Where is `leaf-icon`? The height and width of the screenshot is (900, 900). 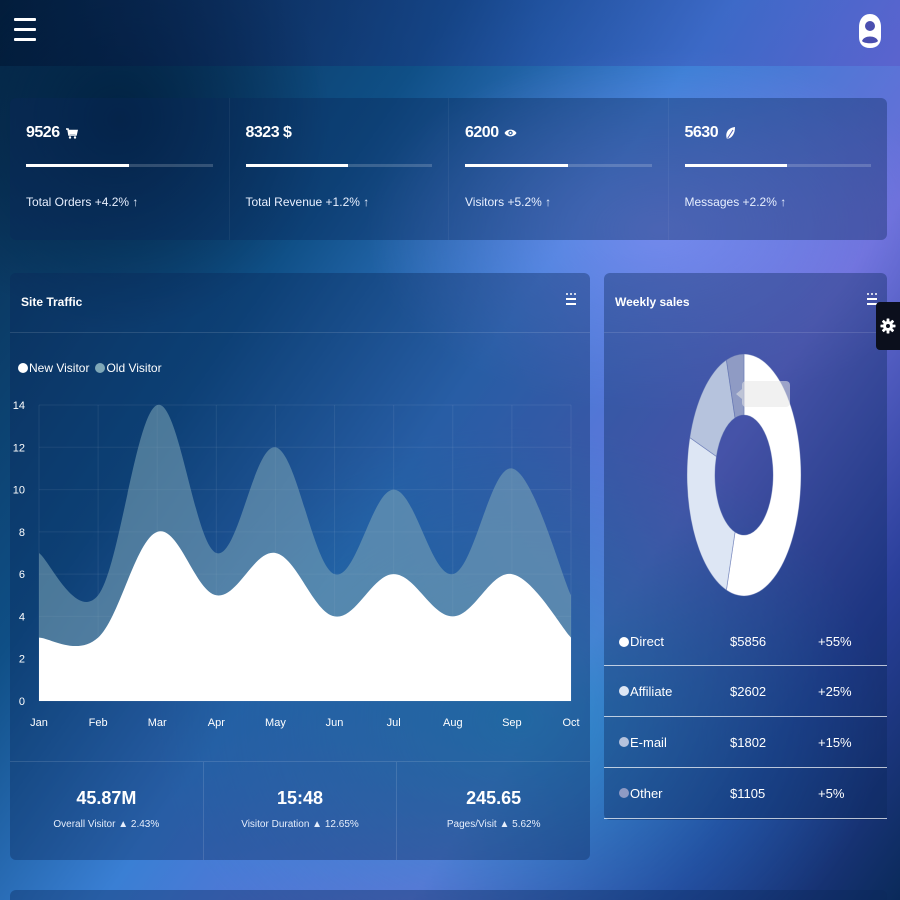 leaf-icon is located at coordinates (730, 133).